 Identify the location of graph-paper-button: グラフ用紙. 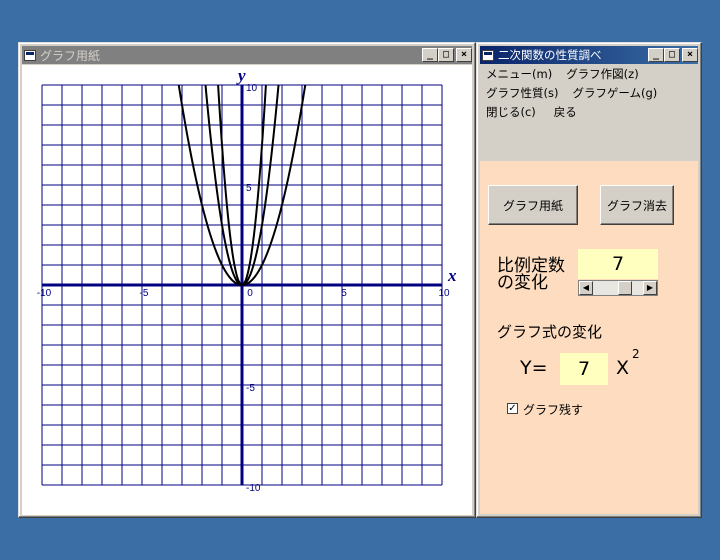
(533, 205).